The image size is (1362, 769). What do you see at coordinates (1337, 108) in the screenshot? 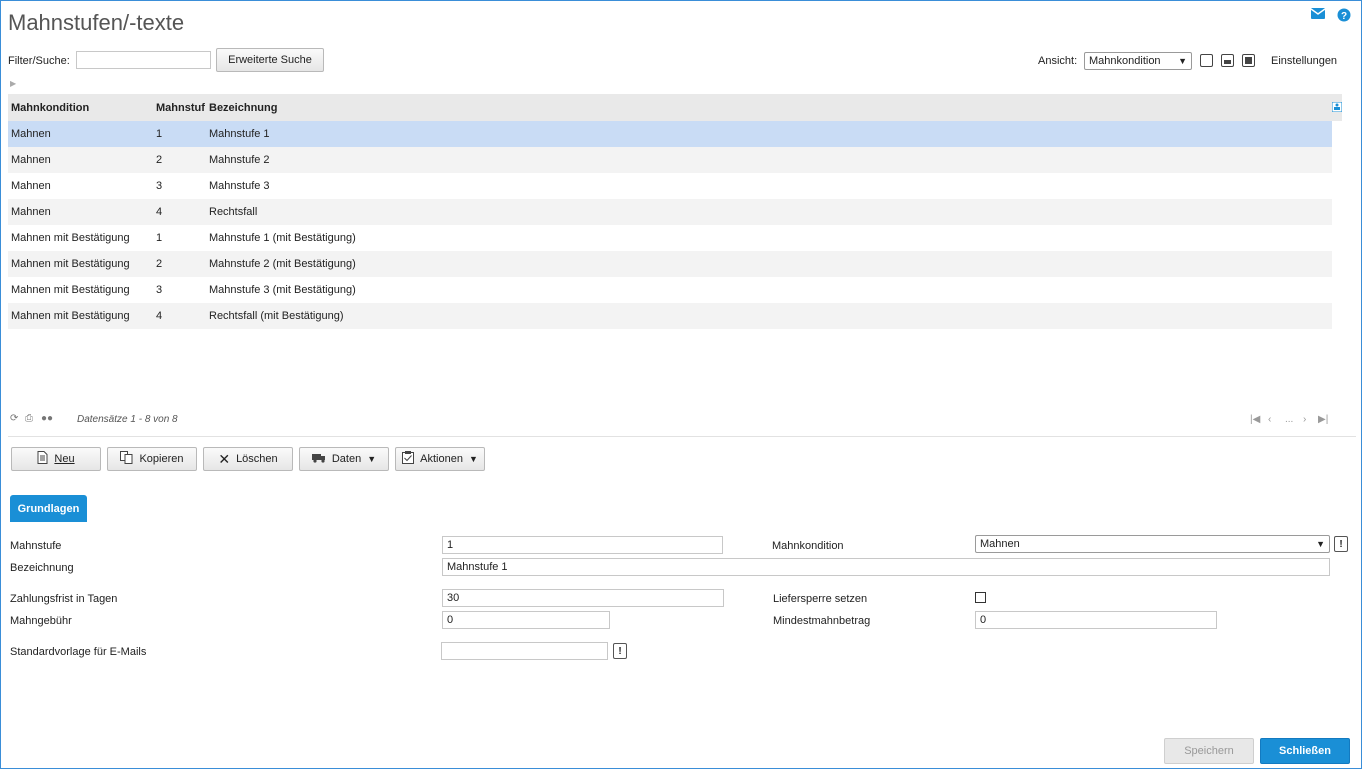
I see `column-chooser-icon` at bounding box center [1337, 108].